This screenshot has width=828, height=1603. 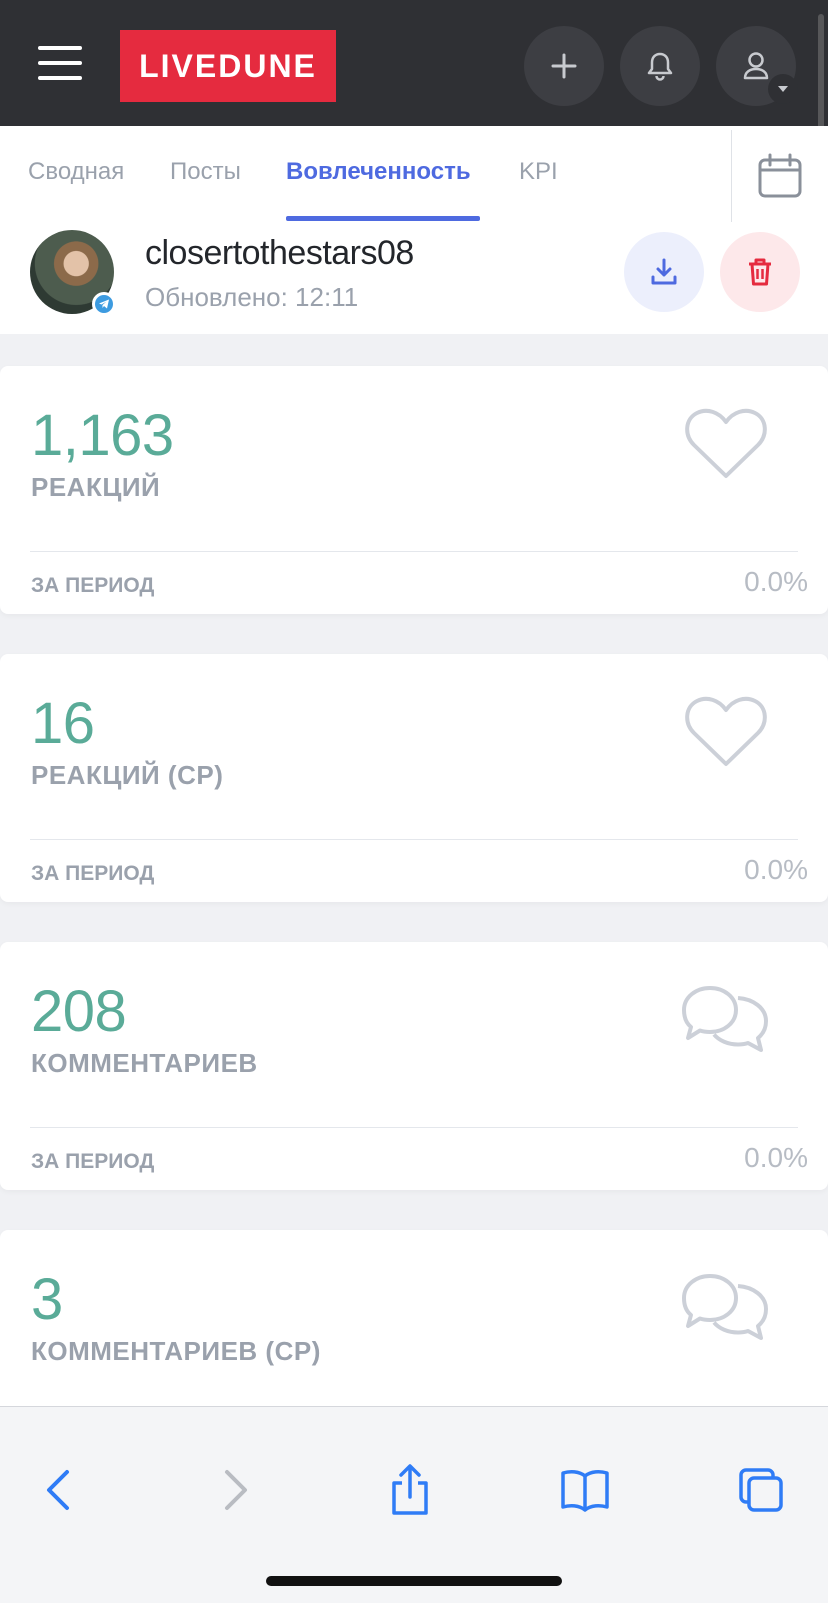 I want to click on delete-button, so click(x=760, y=272).